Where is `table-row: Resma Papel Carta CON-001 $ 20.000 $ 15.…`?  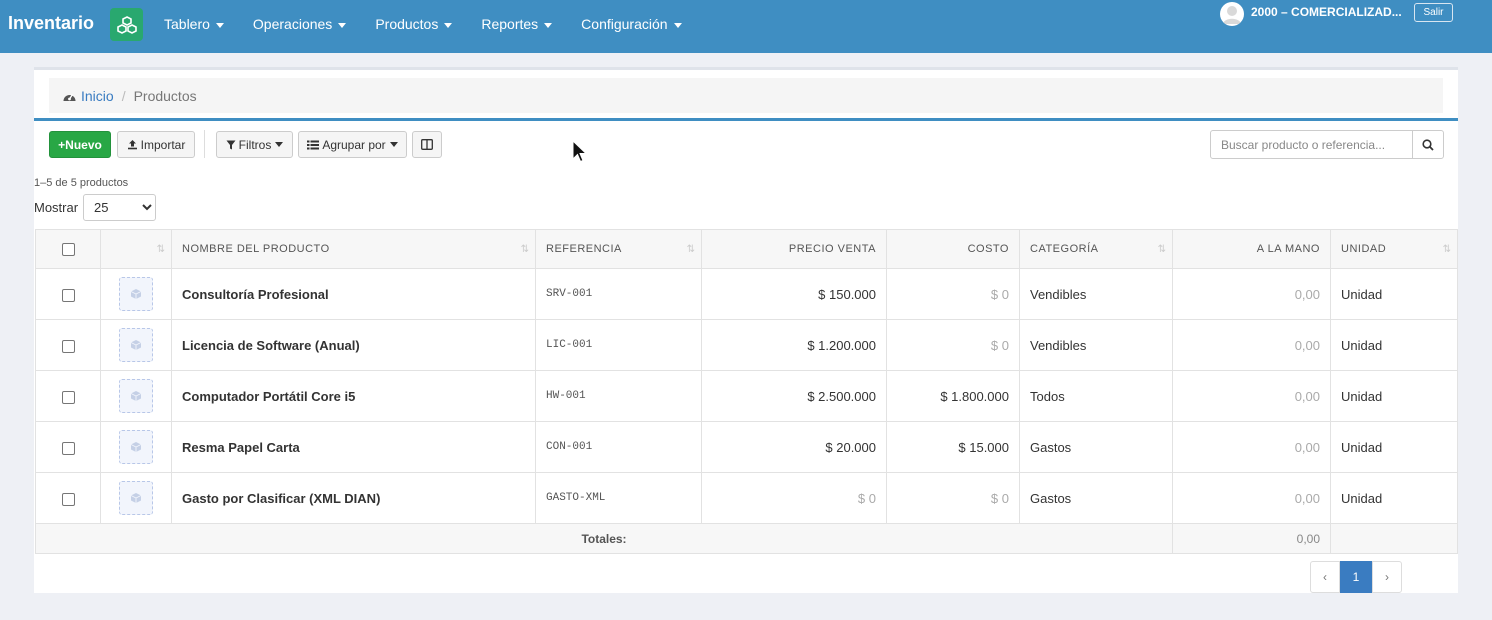
table-row: Resma Papel Carta CON-001 $ 20.000 $ 15.… is located at coordinates (746, 447).